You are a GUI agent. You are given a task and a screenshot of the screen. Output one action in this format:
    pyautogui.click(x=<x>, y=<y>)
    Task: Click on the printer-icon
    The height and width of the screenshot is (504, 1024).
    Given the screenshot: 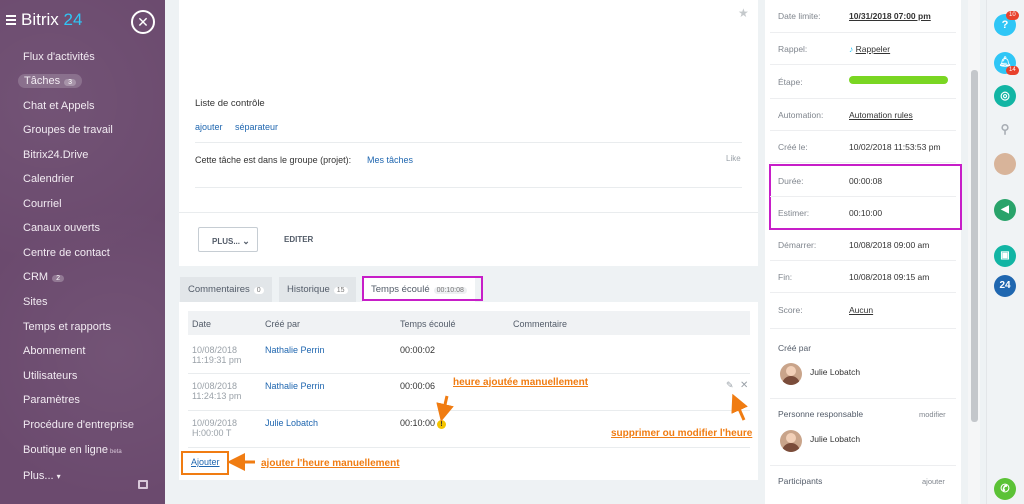 What is the action you would take?
    pyautogui.click(x=143, y=484)
    